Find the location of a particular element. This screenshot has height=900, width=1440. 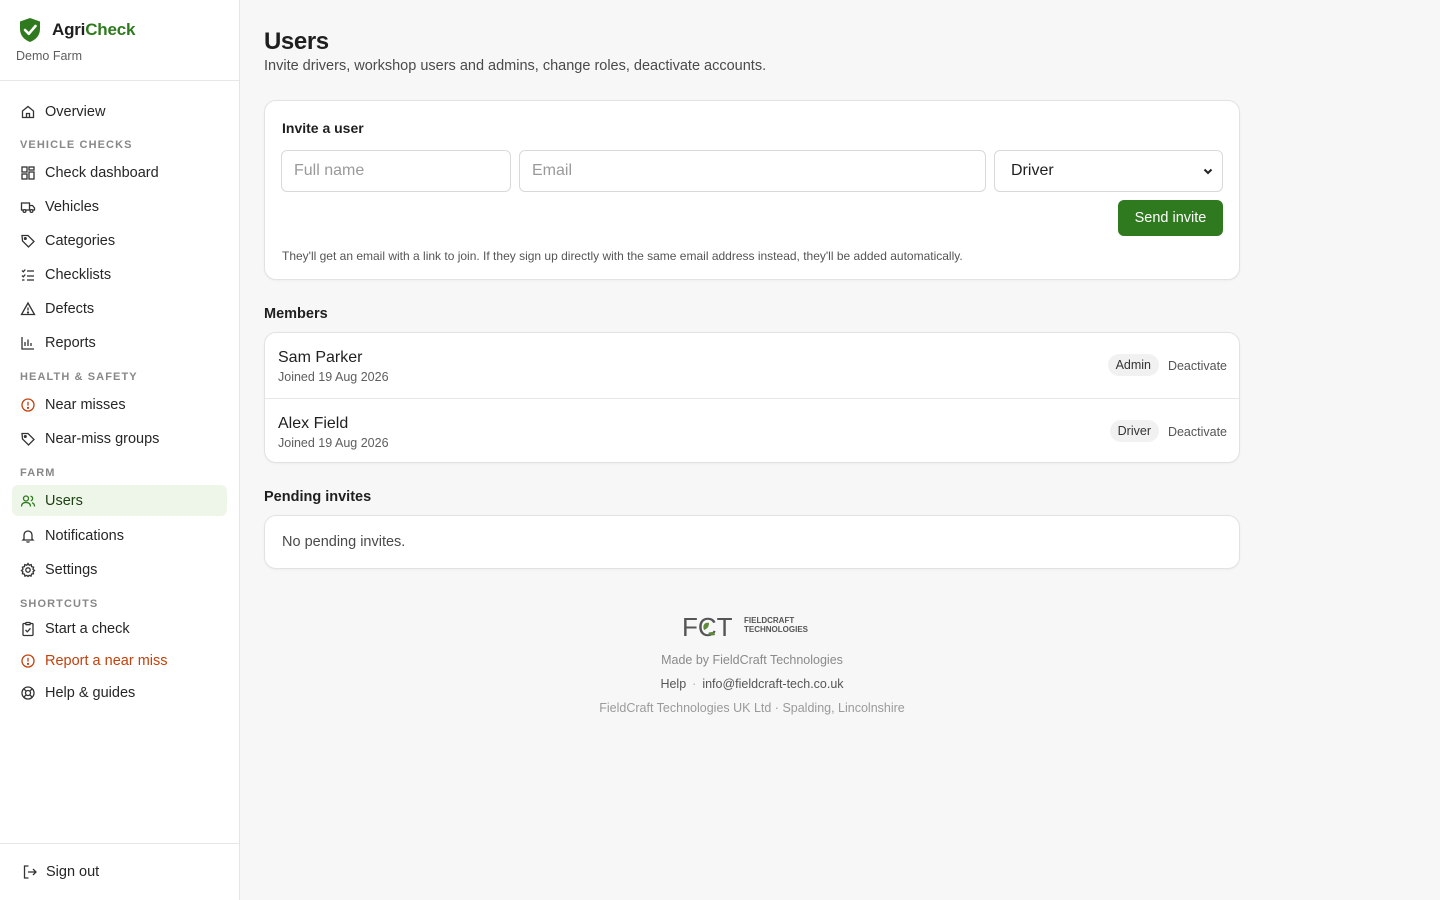

invite-title: Invite a user is located at coordinates (323, 128).